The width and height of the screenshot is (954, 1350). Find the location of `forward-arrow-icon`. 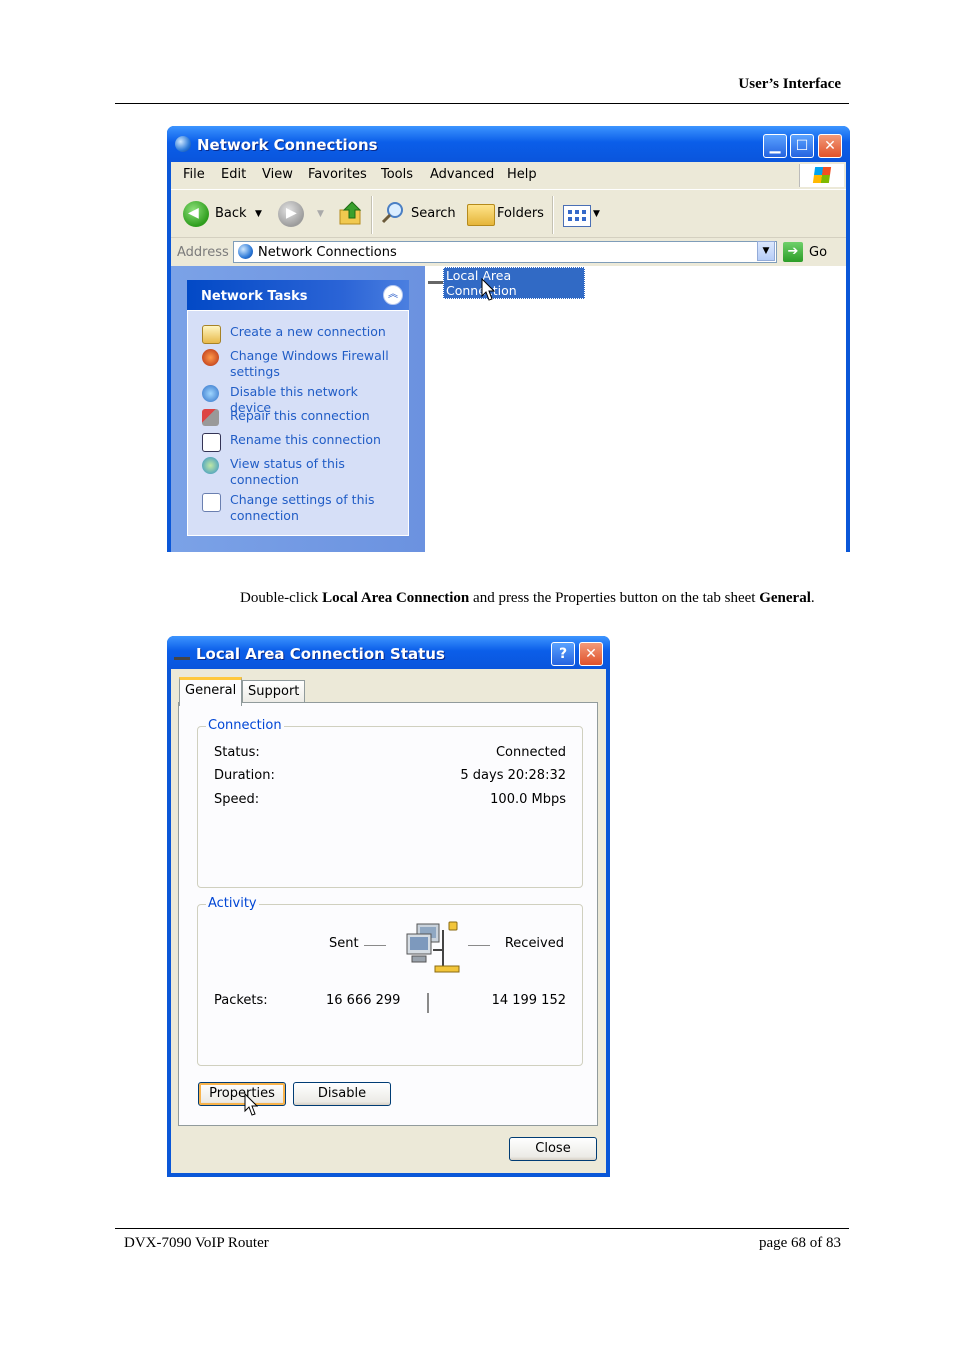

forward-arrow-icon is located at coordinates (291, 214).